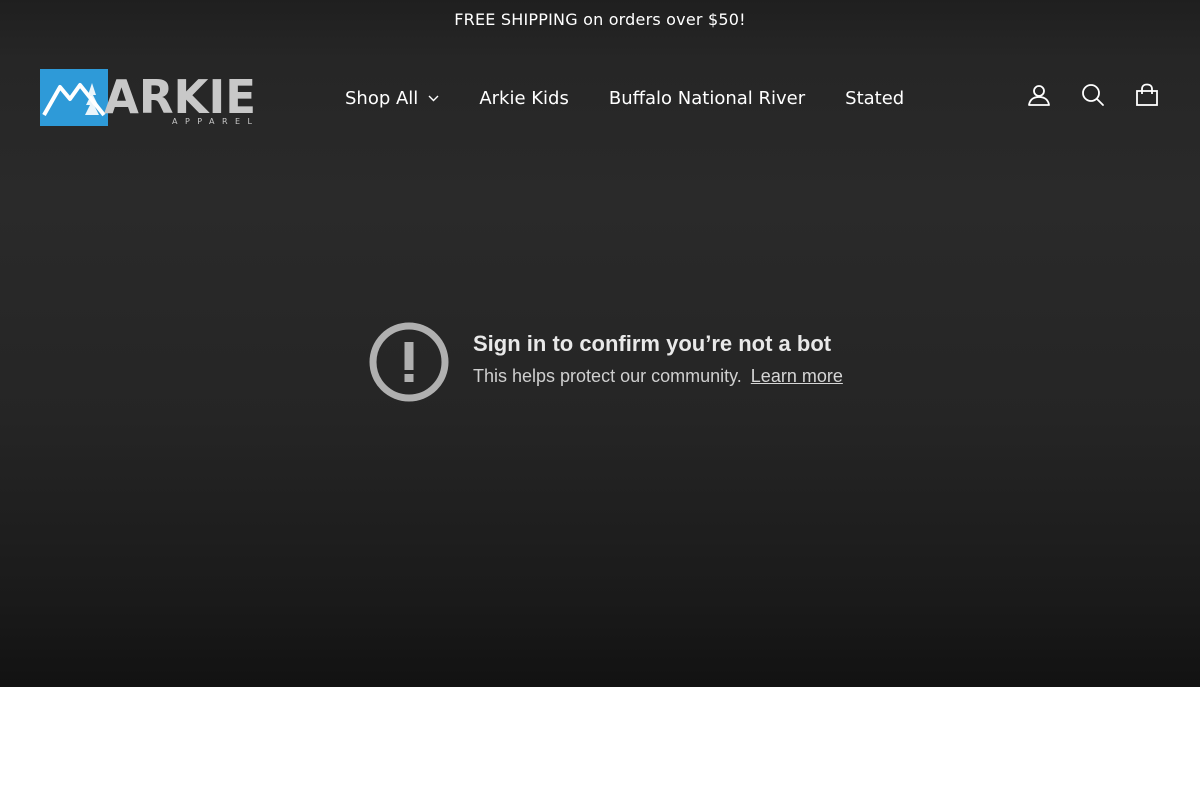 Image resolution: width=1200 pixels, height=800 pixels. I want to click on nav-item-label: Arkie Kids, so click(524, 98).